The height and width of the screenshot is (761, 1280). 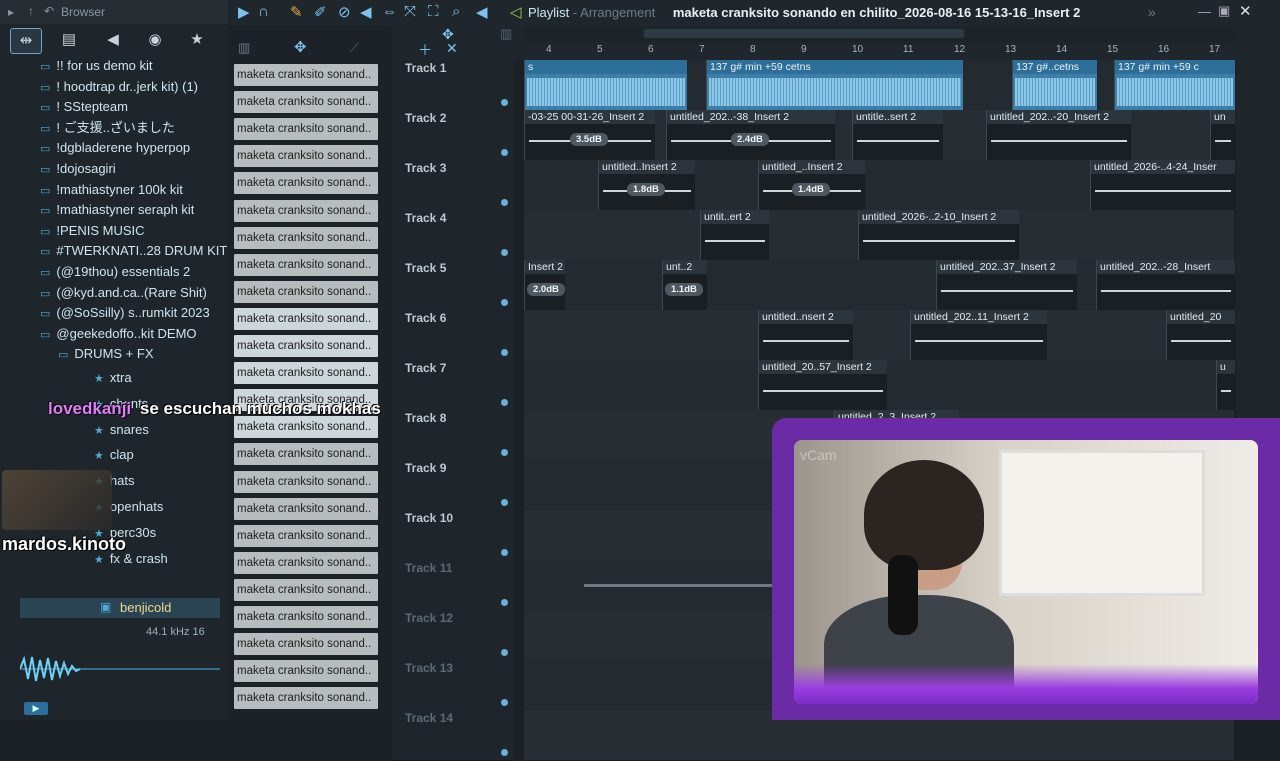 I want to click on browser-folder-4: ▭ !dgbladerene hyperpop, so click(x=115, y=148).